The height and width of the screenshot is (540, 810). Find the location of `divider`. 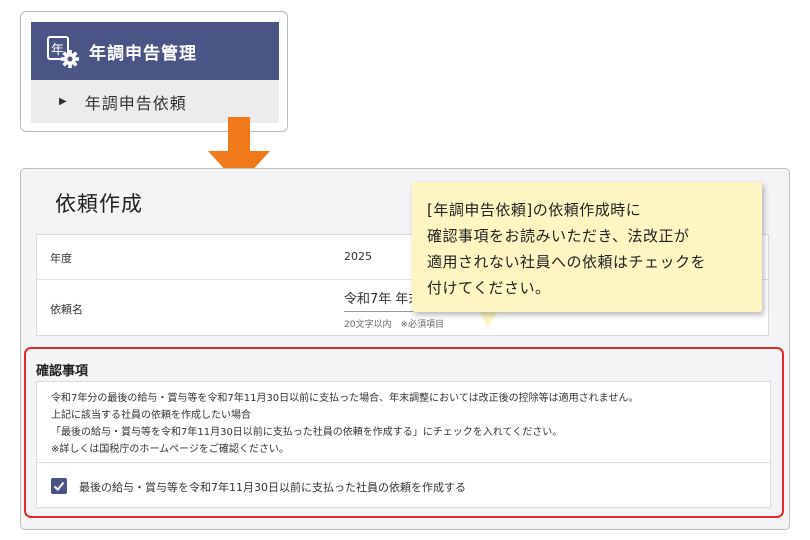

divider is located at coordinates (403, 462).